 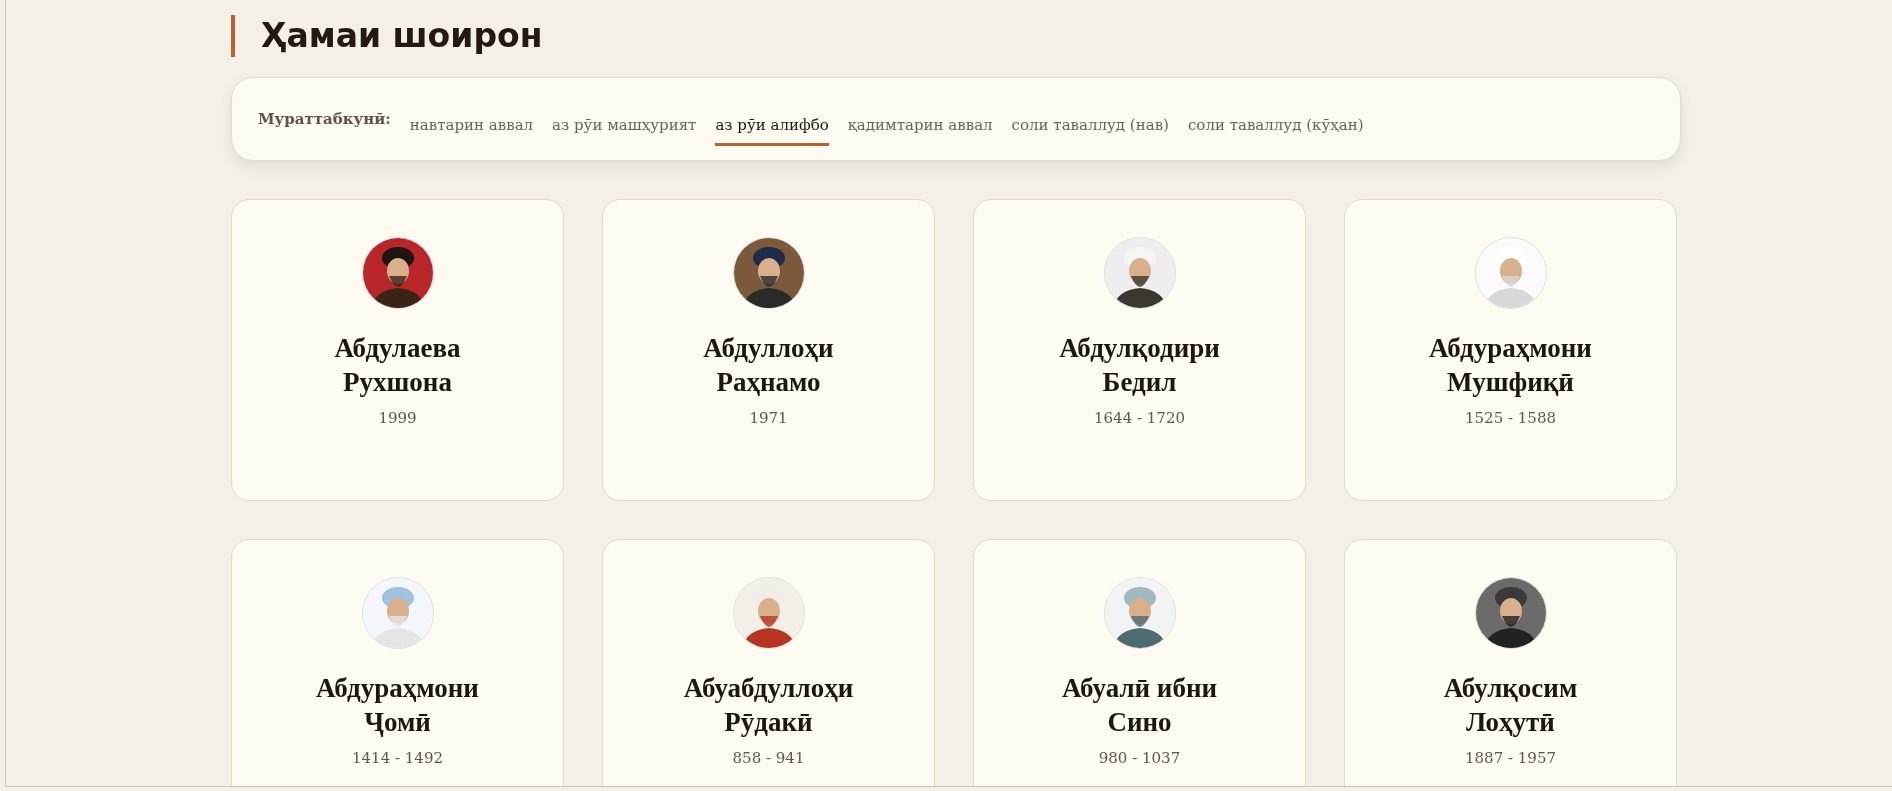 I want to click on poet-years: 1971, so click(x=768, y=418).